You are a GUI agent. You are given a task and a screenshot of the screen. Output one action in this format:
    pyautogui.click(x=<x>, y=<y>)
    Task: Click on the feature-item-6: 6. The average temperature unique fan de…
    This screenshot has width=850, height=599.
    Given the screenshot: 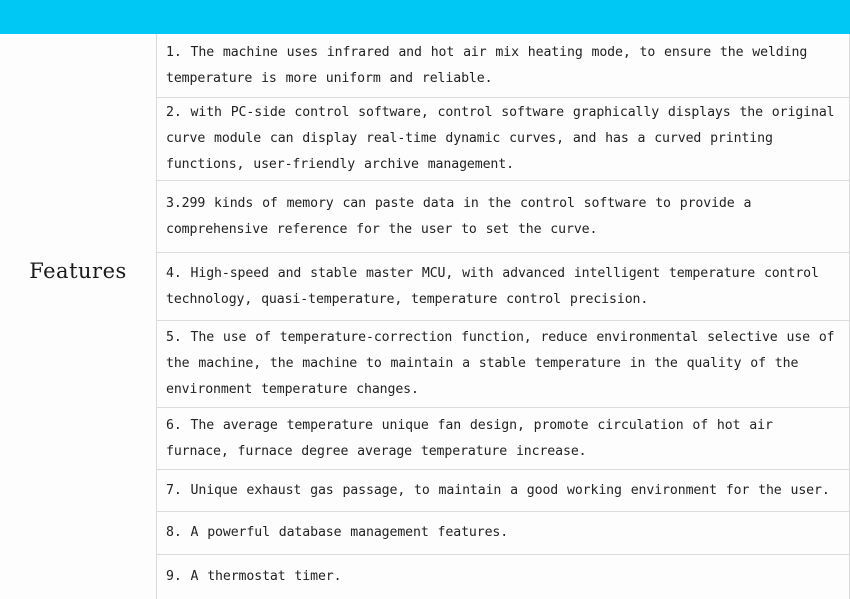 What is the action you would take?
    pyautogui.click(x=469, y=438)
    